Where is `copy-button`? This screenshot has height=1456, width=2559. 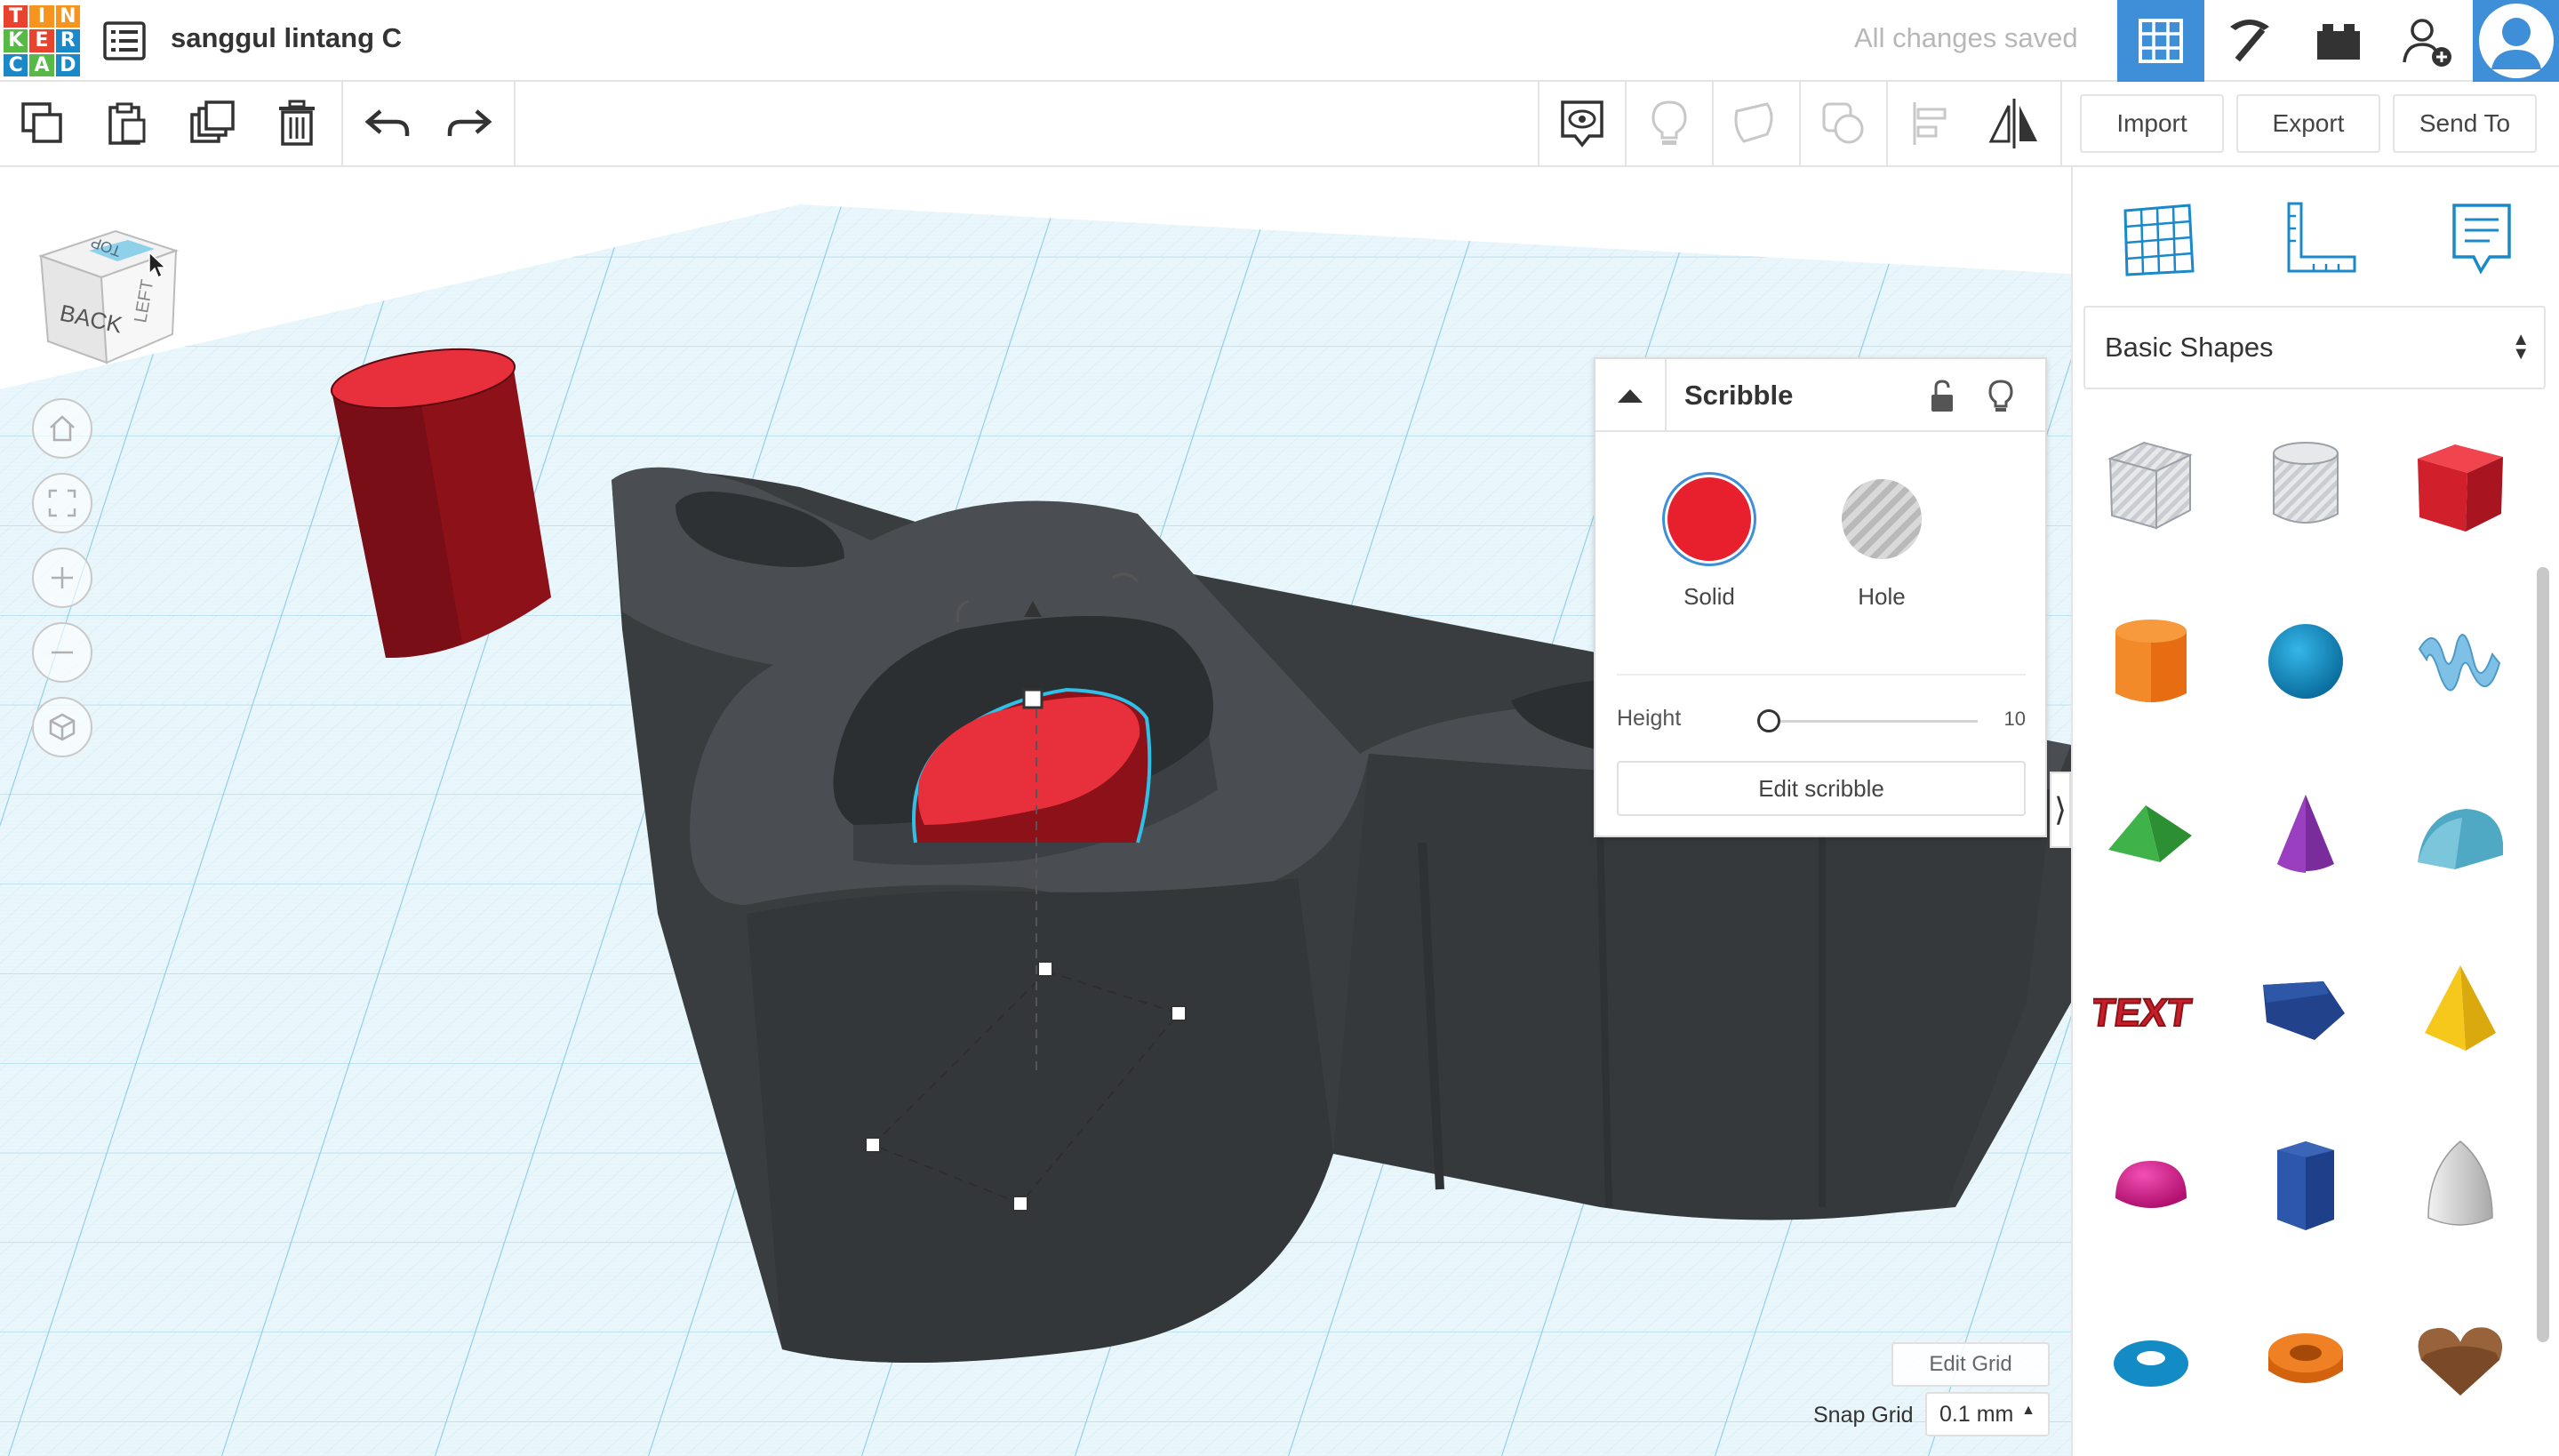
copy-button is located at coordinates (43, 123).